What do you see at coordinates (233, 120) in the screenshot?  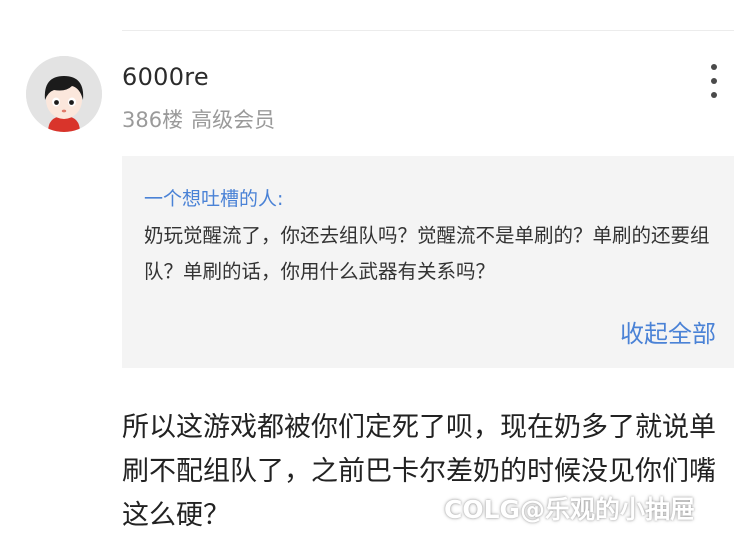 I see `member-rank: 高级会员` at bounding box center [233, 120].